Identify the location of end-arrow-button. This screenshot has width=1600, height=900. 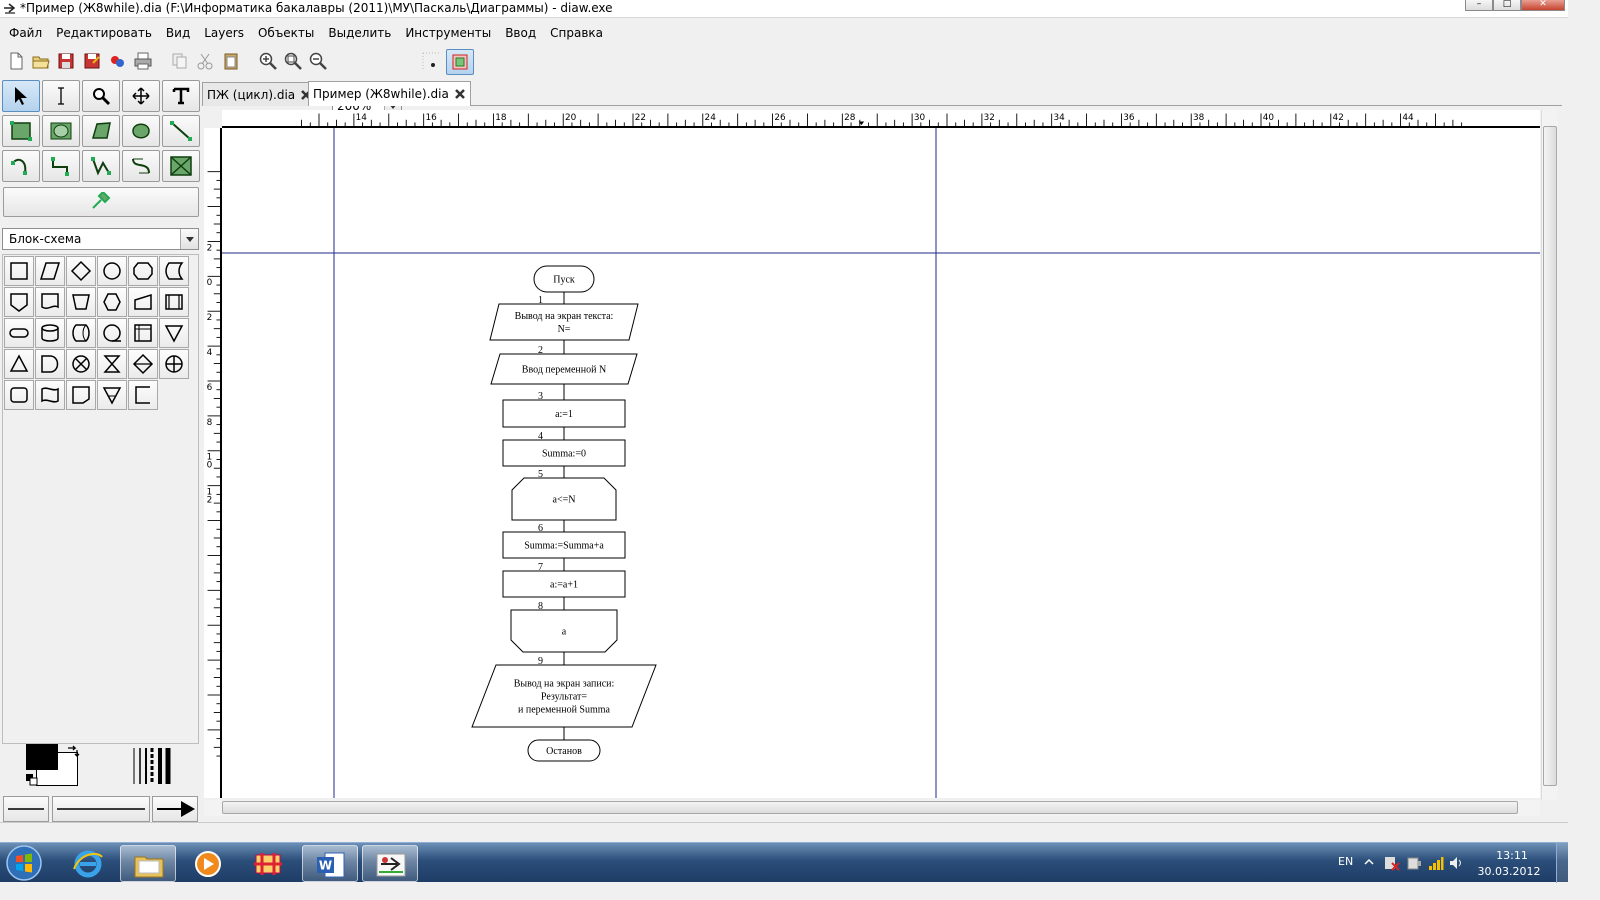
(175, 809).